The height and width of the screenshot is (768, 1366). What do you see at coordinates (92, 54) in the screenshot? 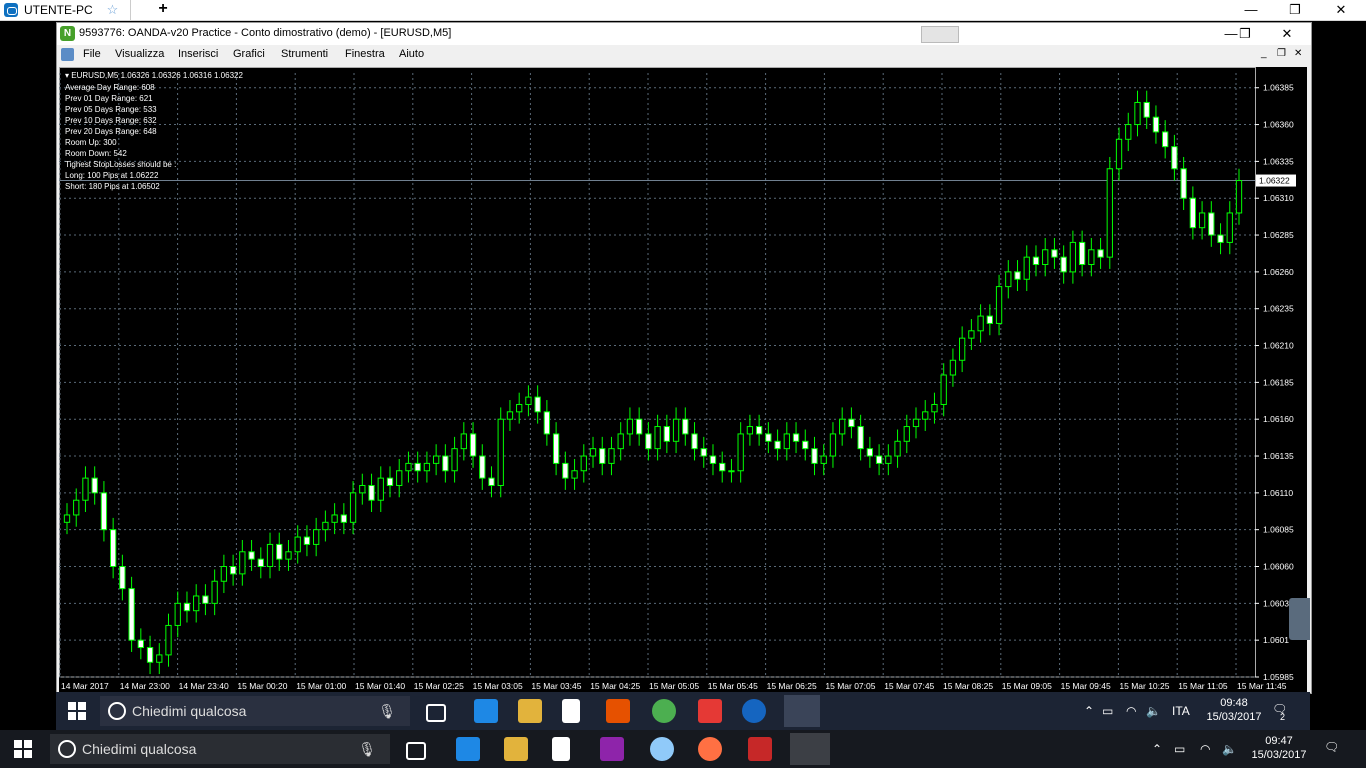
I see `menu-file: File` at bounding box center [92, 54].